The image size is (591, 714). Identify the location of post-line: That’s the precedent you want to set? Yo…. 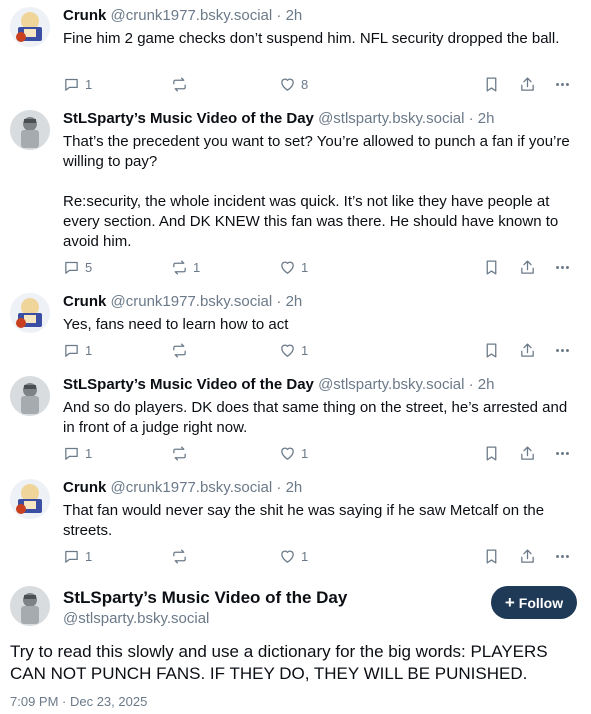
(316, 151).